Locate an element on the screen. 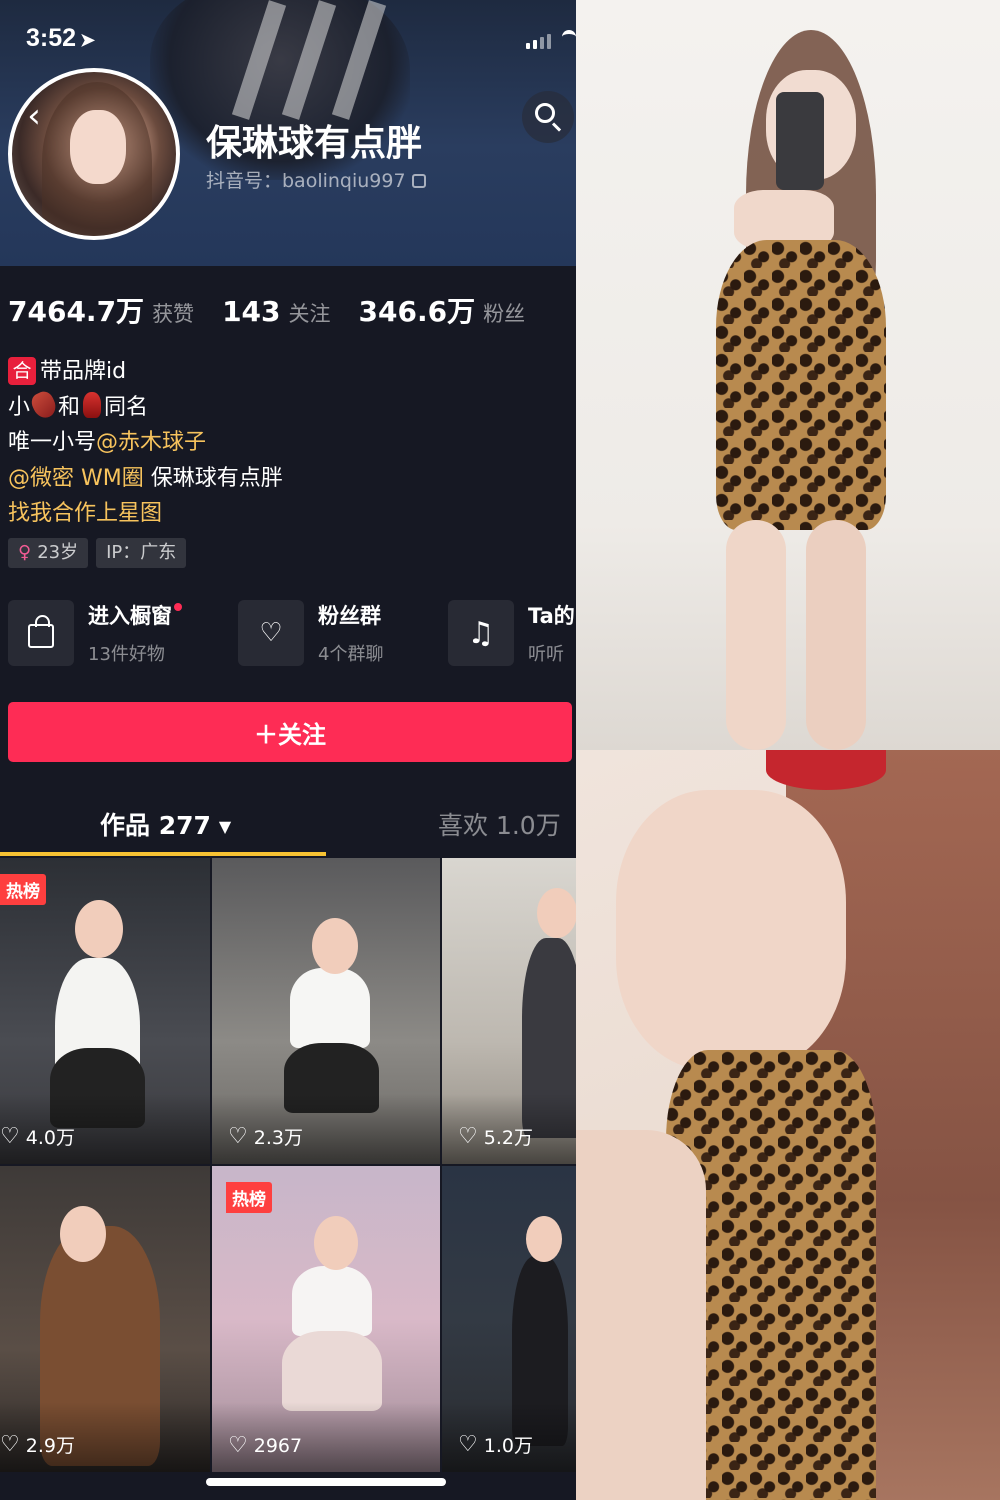  caret-down-icon: ▼ is located at coordinates (225, 826).